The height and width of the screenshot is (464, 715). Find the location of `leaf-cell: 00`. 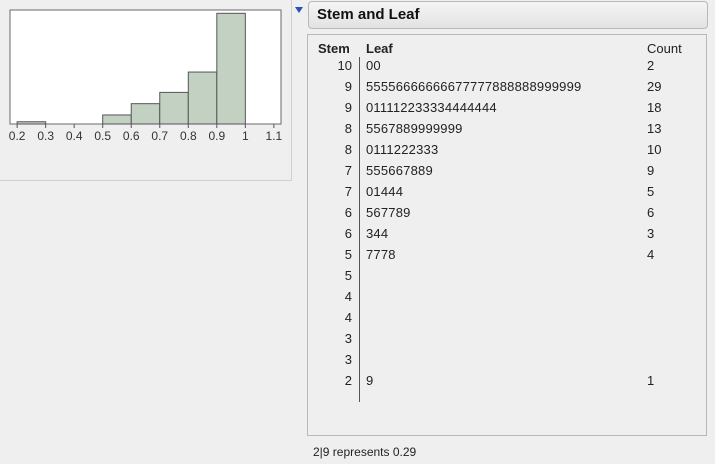

leaf-cell: 00 is located at coordinates (373, 65).